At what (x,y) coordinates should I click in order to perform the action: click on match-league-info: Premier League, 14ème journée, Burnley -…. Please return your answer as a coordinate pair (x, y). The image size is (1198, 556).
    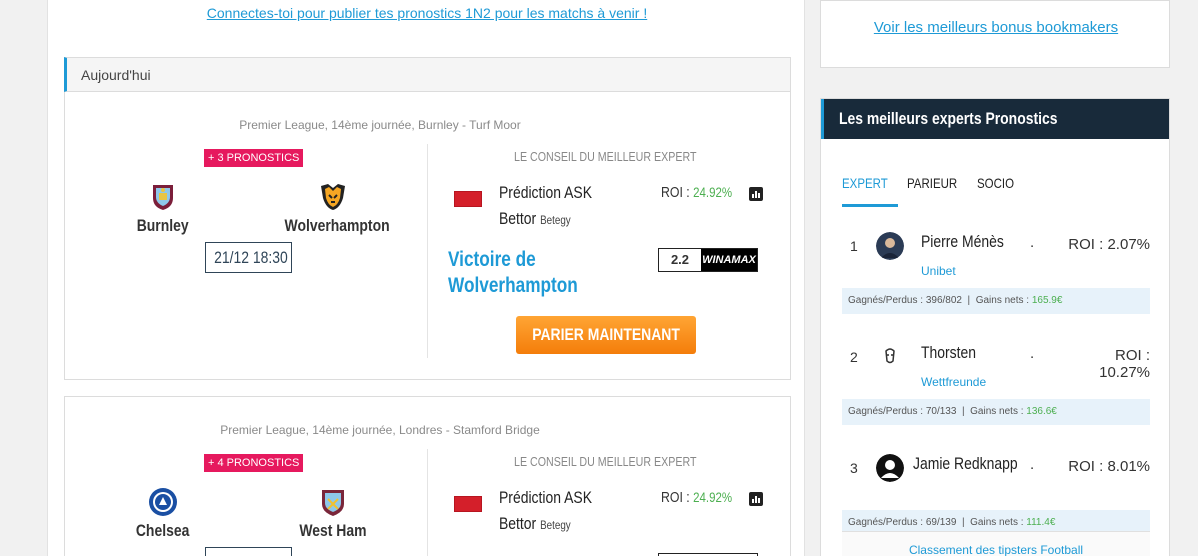
    Looking at the image, I should click on (380, 125).